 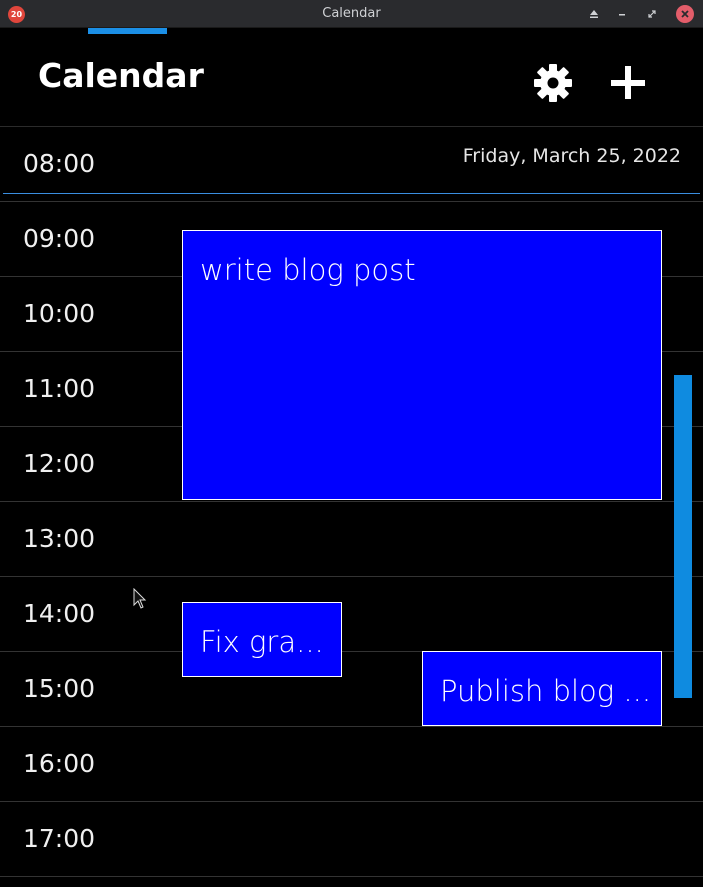 What do you see at coordinates (59, 163) in the screenshot?
I see `hour-label: 08:00` at bounding box center [59, 163].